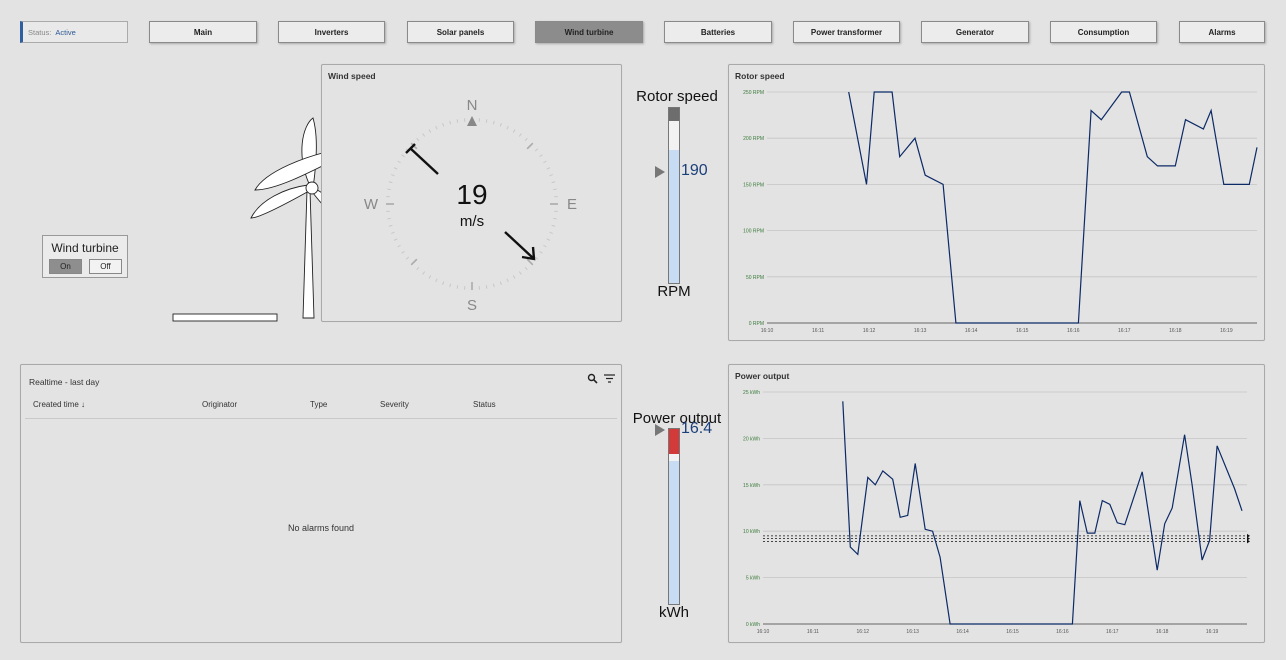 The height and width of the screenshot is (660, 1286). What do you see at coordinates (460, 32) in the screenshot?
I see `nav-solar-panels-button: Solar panels` at bounding box center [460, 32].